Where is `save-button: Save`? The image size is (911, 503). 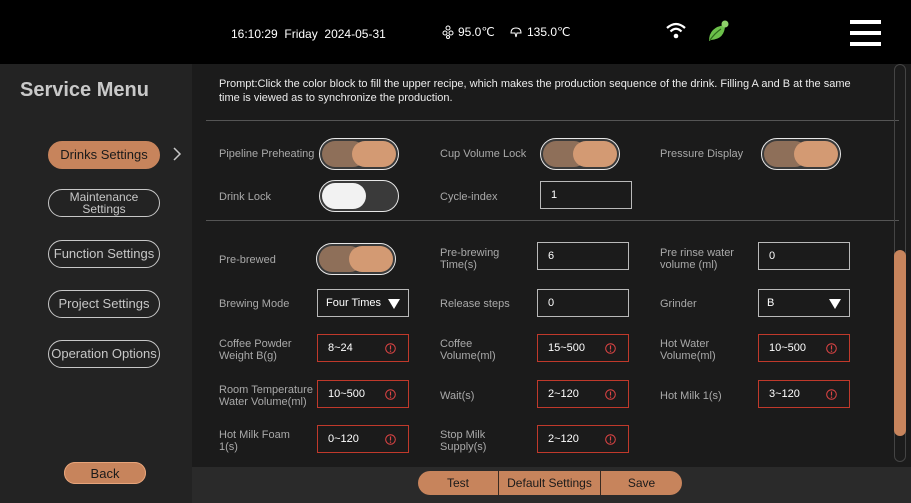 save-button: Save is located at coordinates (641, 483).